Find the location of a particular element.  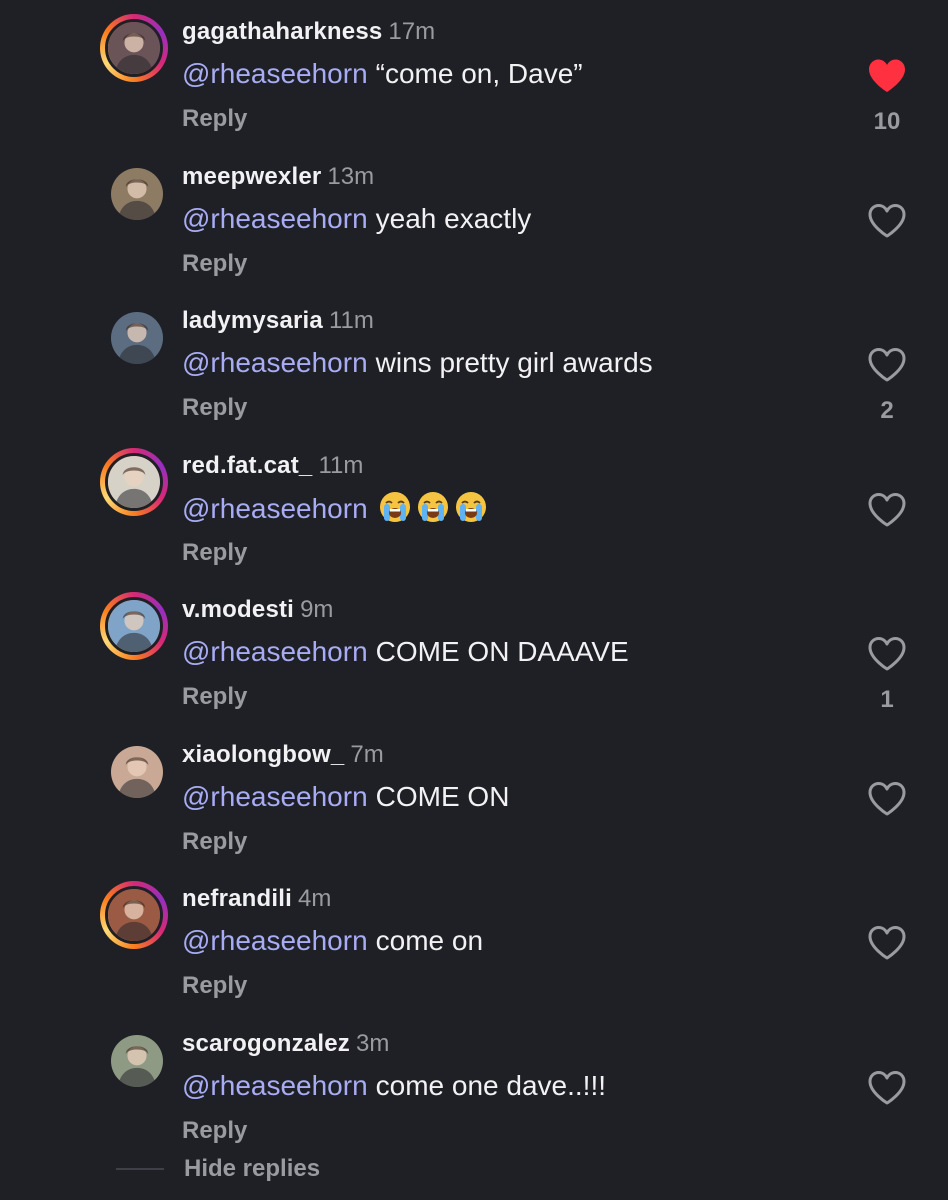

comment-timestamp: 3m is located at coordinates (373, 1043).